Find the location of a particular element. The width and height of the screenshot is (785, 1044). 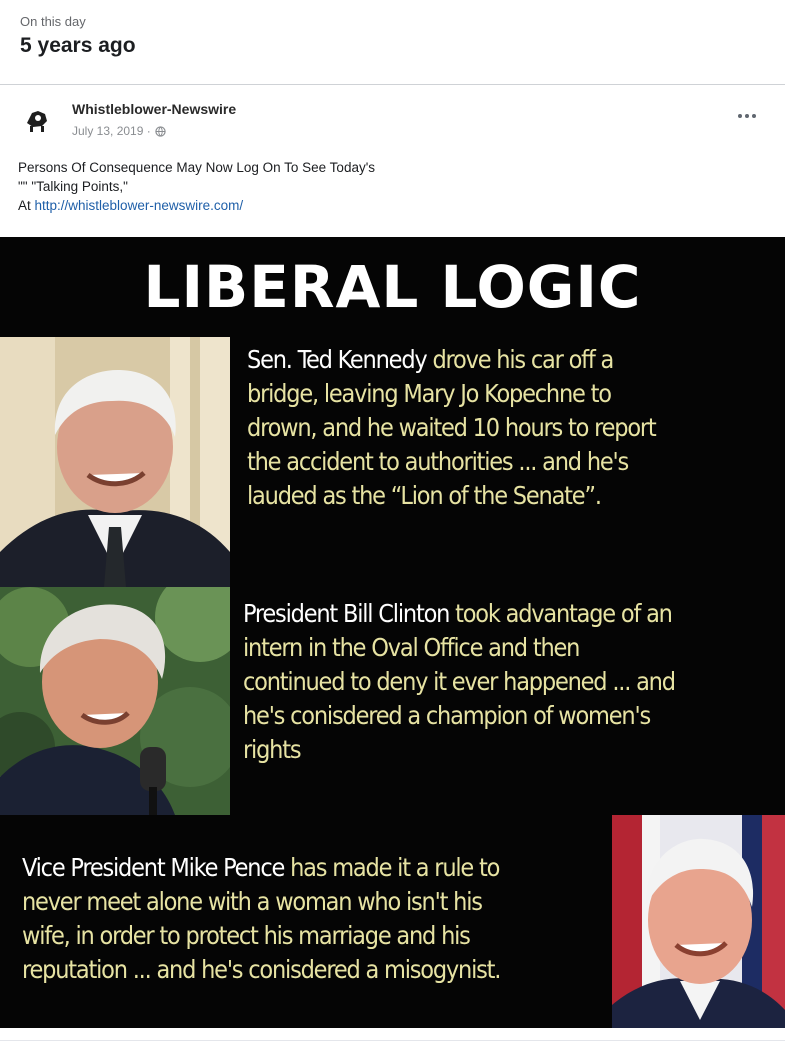

header-divider is located at coordinates (392, 84).